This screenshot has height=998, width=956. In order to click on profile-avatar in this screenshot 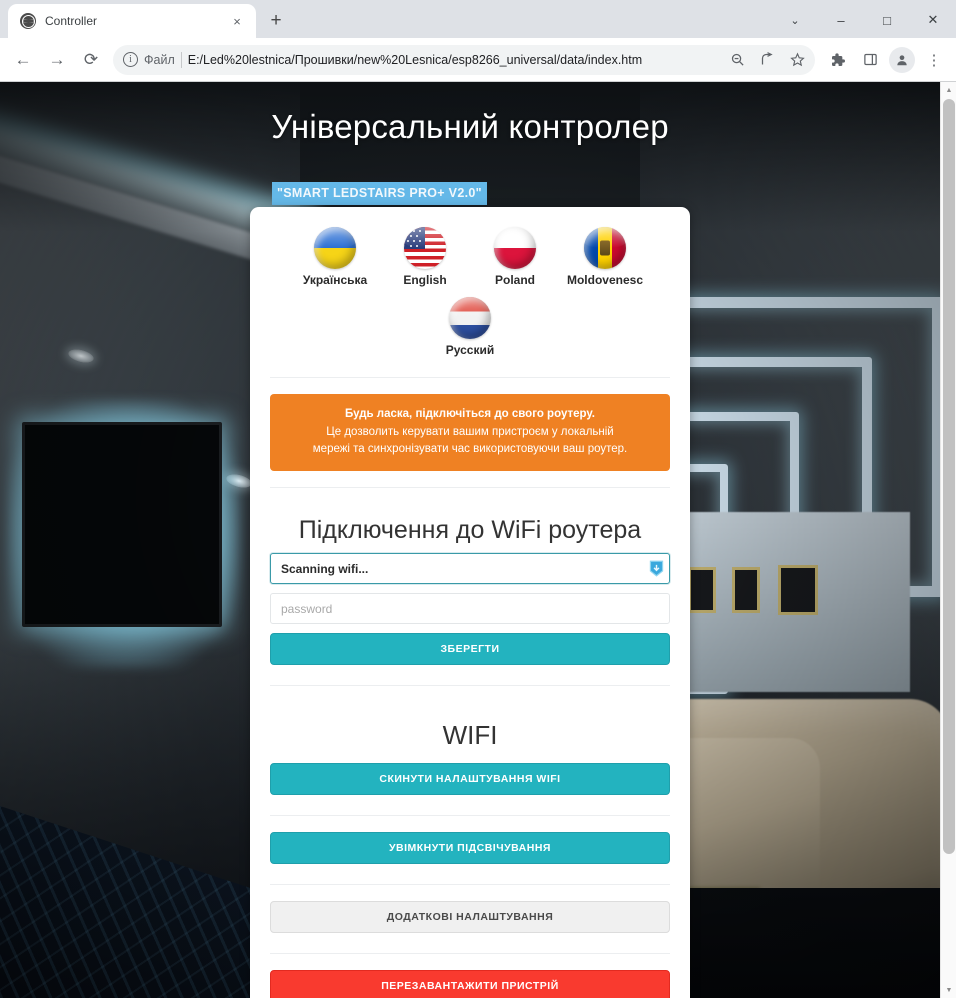, I will do `click(902, 59)`.